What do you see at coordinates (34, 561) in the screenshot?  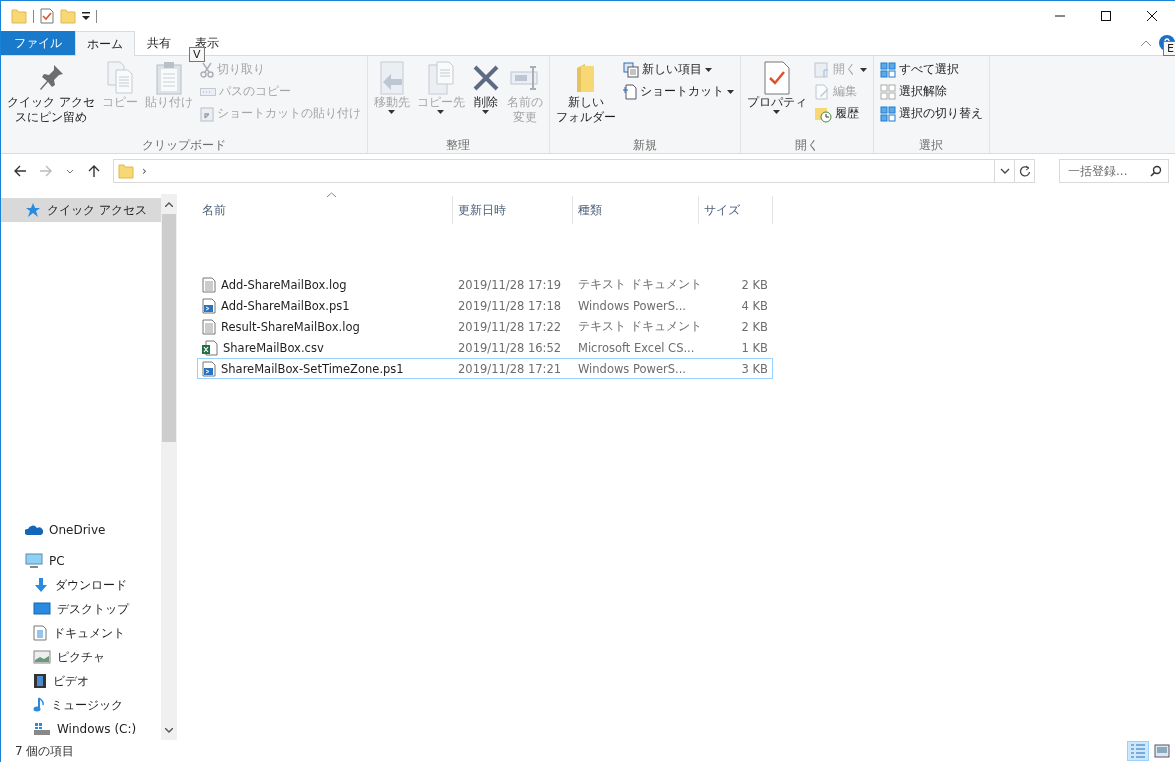 I see `computer-icon` at bounding box center [34, 561].